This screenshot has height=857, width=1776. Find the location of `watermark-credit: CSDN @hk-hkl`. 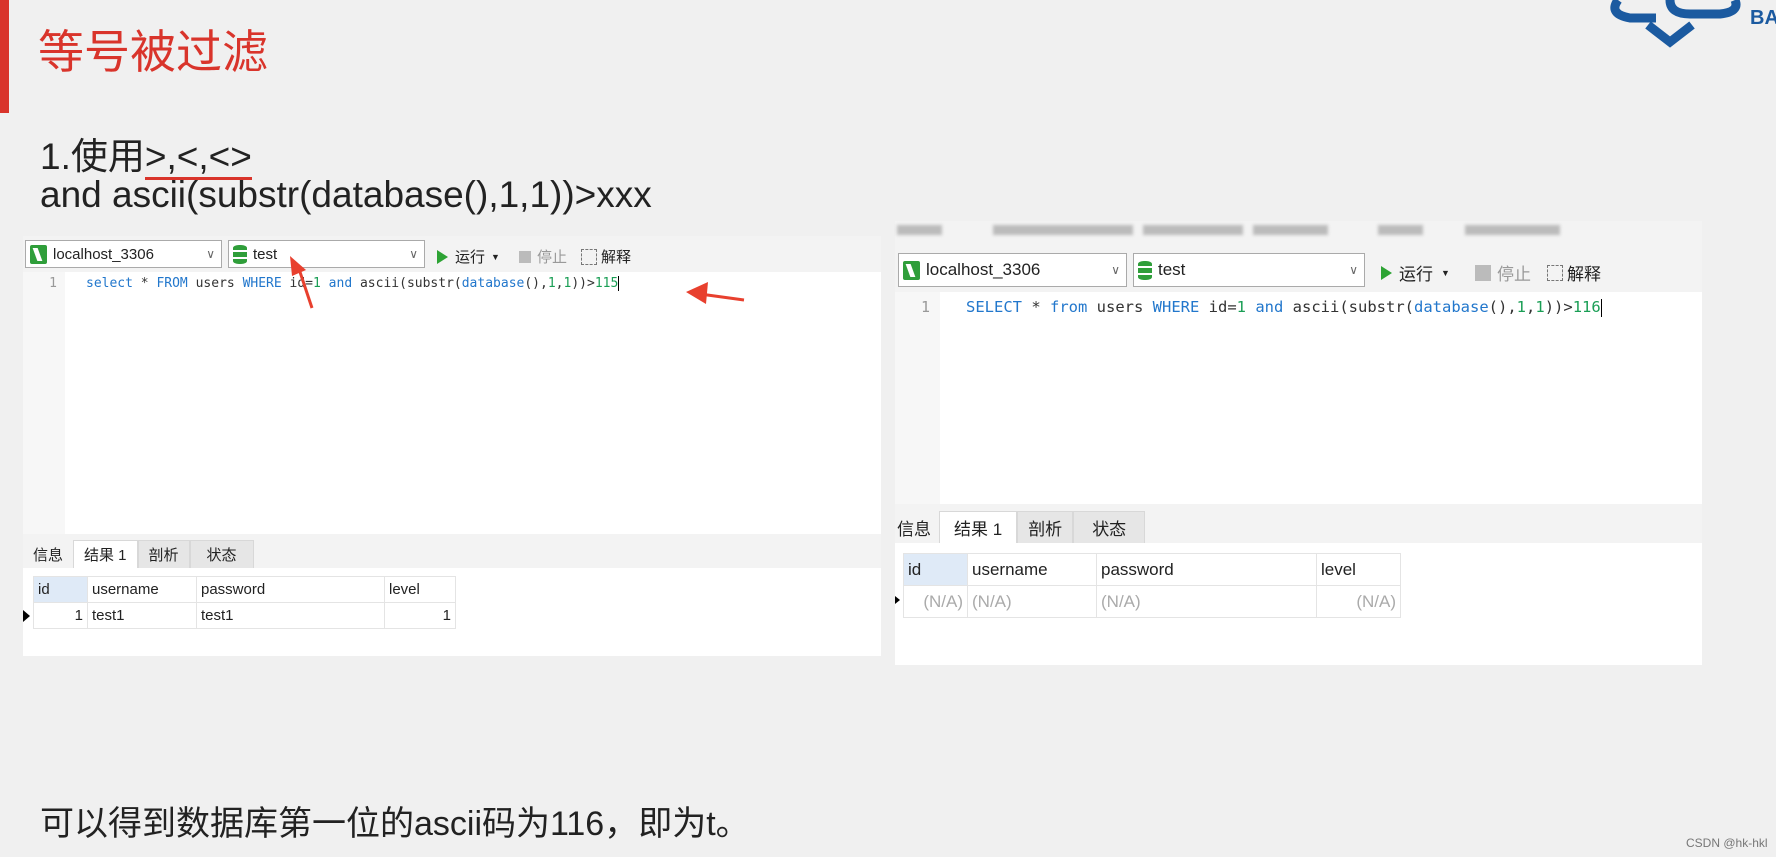

watermark-credit: CSDN @hk-hkl is located at coordinates (1727, 843).